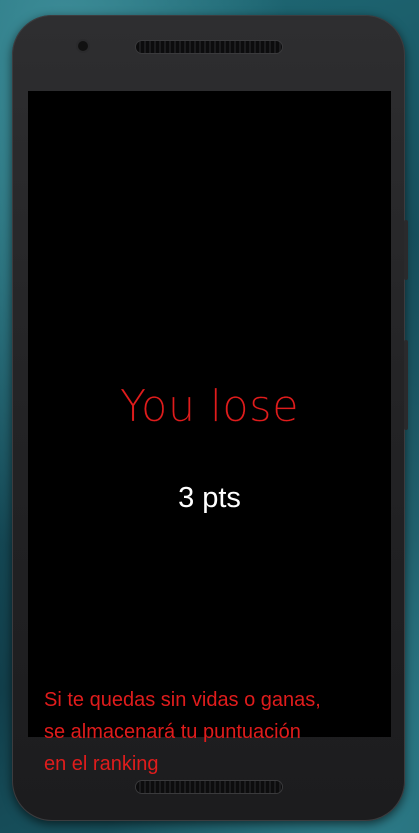  What do you see at coordinates (406, 385) in the screenshot?
I see `volume-button` at bounding box center [406, 385].